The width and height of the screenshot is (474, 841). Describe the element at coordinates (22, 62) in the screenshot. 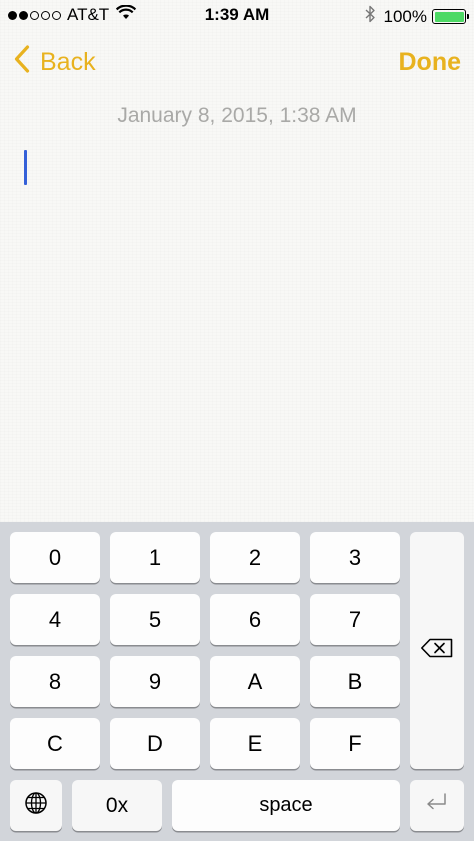

I see `chevron-left-icon` at that location.